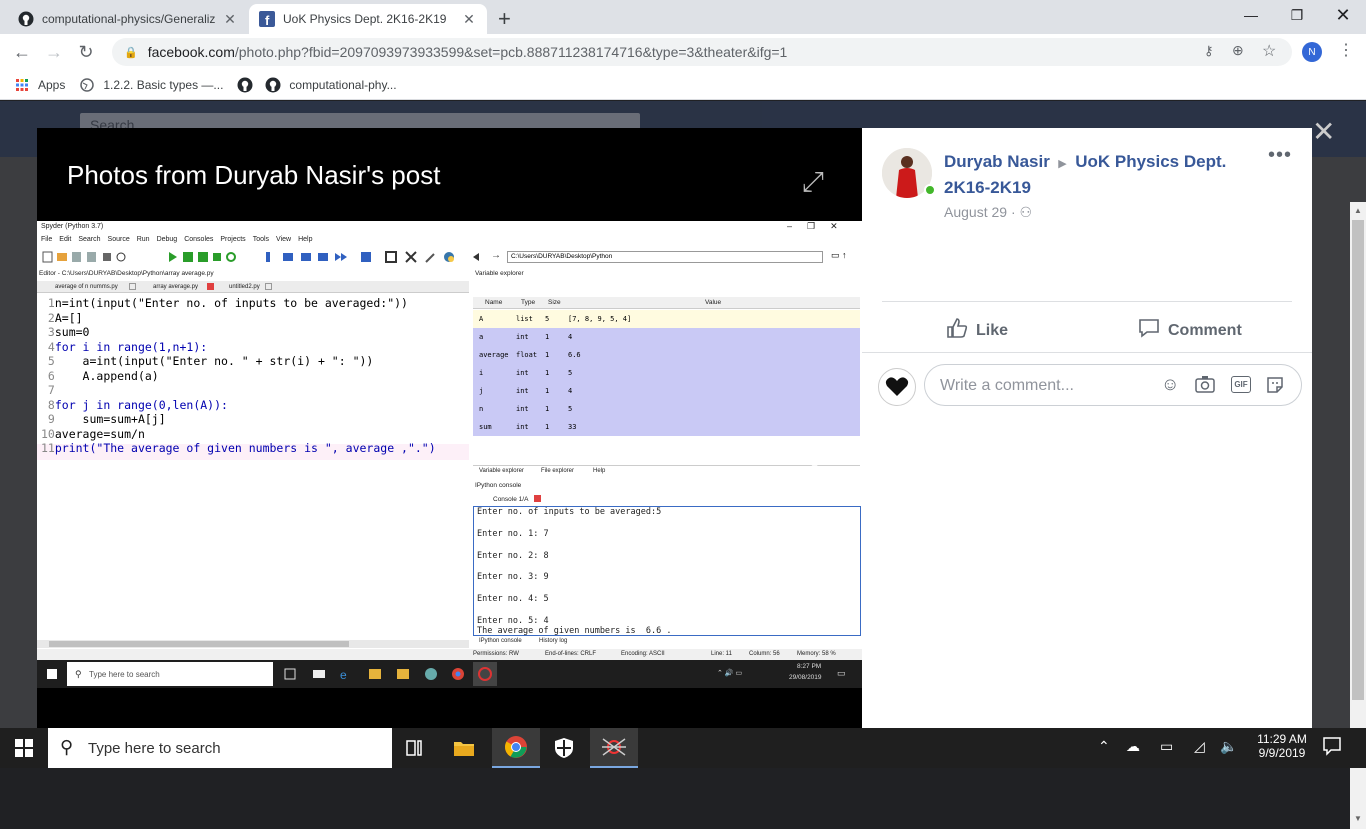  Describe the element at coordinates (527, 355) in the screenshot. I see `var-cell: float` at that location.